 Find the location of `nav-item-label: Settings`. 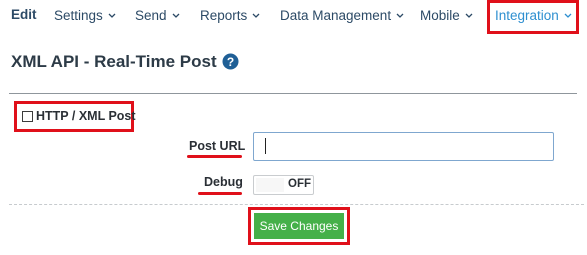

nav-item-label: Settings is located at coordinates (78, 15).